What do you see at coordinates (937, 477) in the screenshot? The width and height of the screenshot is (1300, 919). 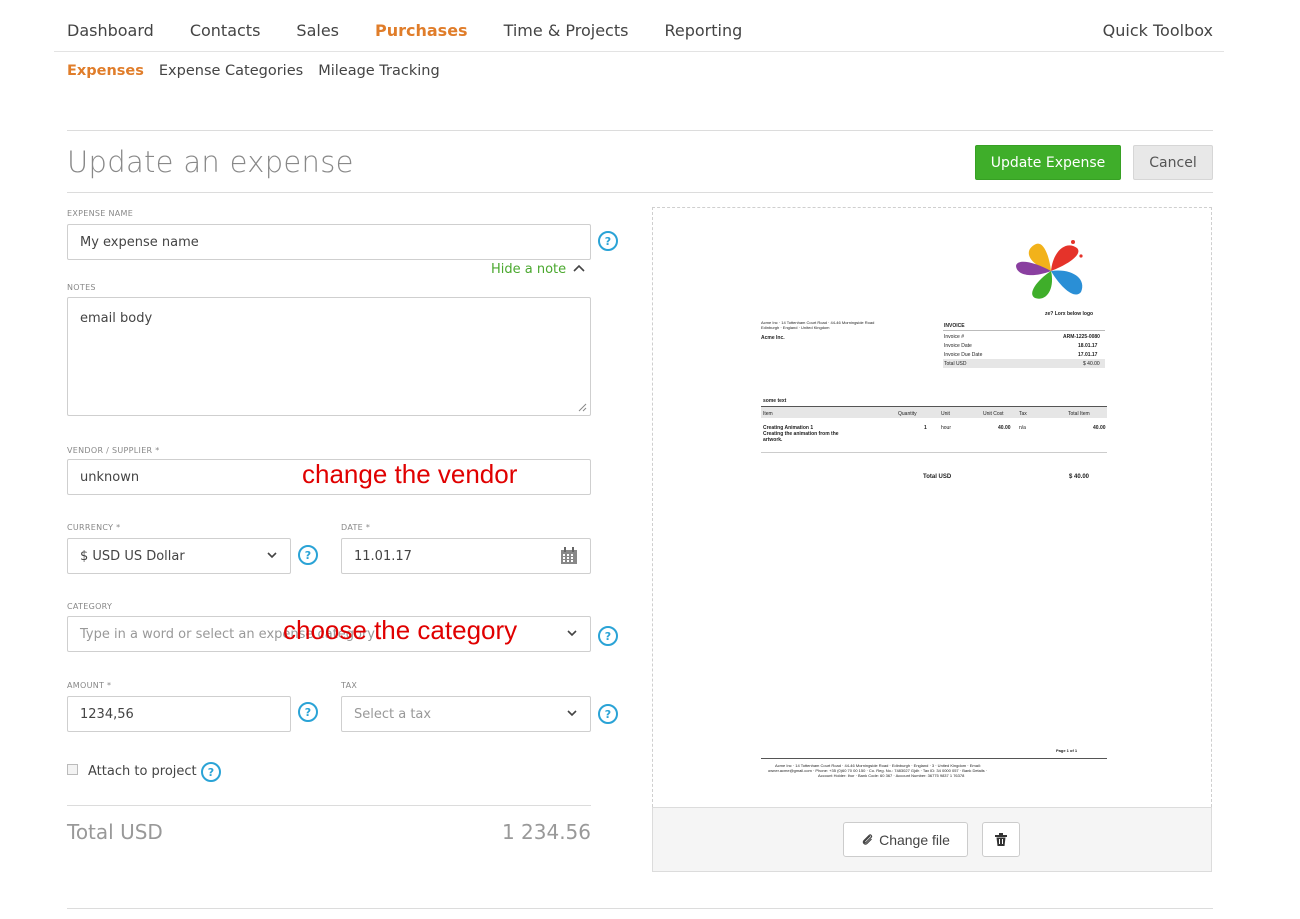 I see `invoice-total-label: Total USD` at bounding box center [937, 477].